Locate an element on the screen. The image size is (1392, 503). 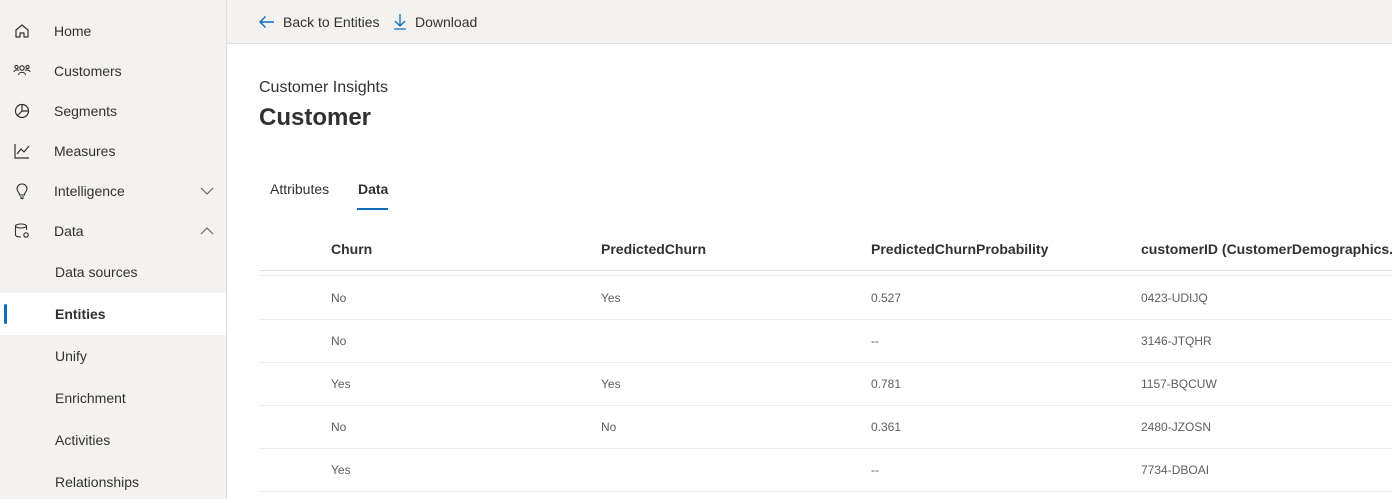
chevron-up-icon is located at coordinates (207, 231).